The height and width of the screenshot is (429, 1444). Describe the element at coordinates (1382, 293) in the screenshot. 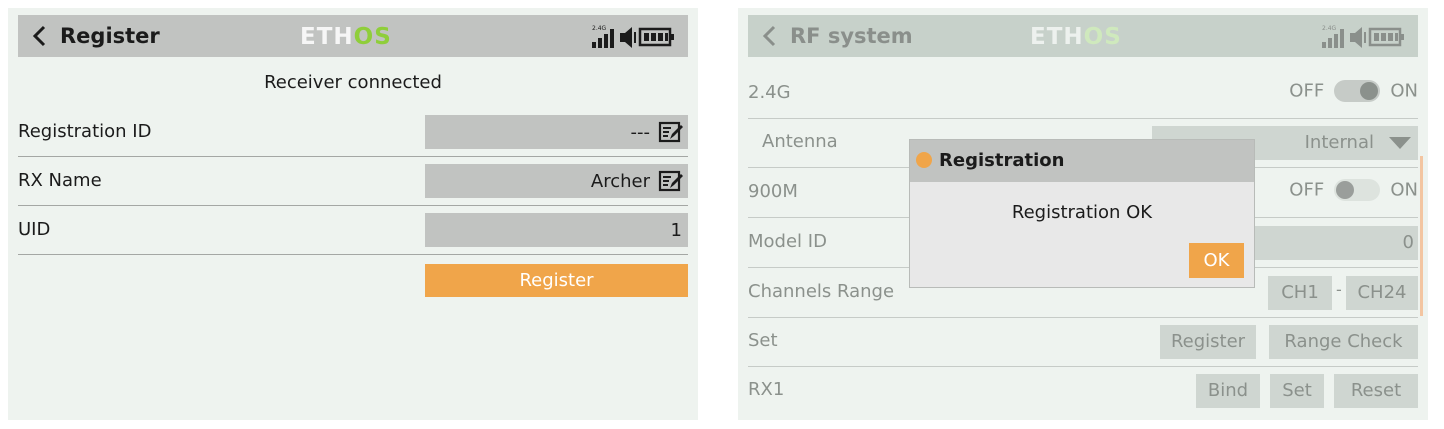

I see `channel-to-field: CH24` at that location.